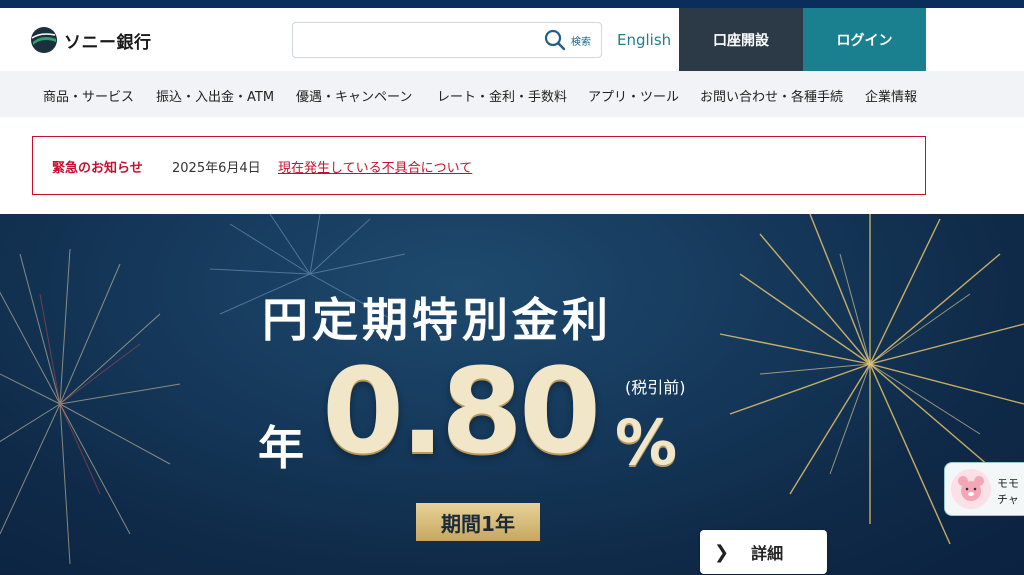 This screenshot has width=1024, height=575. What do you see at coordinates (767, 553) in the screenshot?
I see `detail-label: 詳細` at bounding box center [767, 553].